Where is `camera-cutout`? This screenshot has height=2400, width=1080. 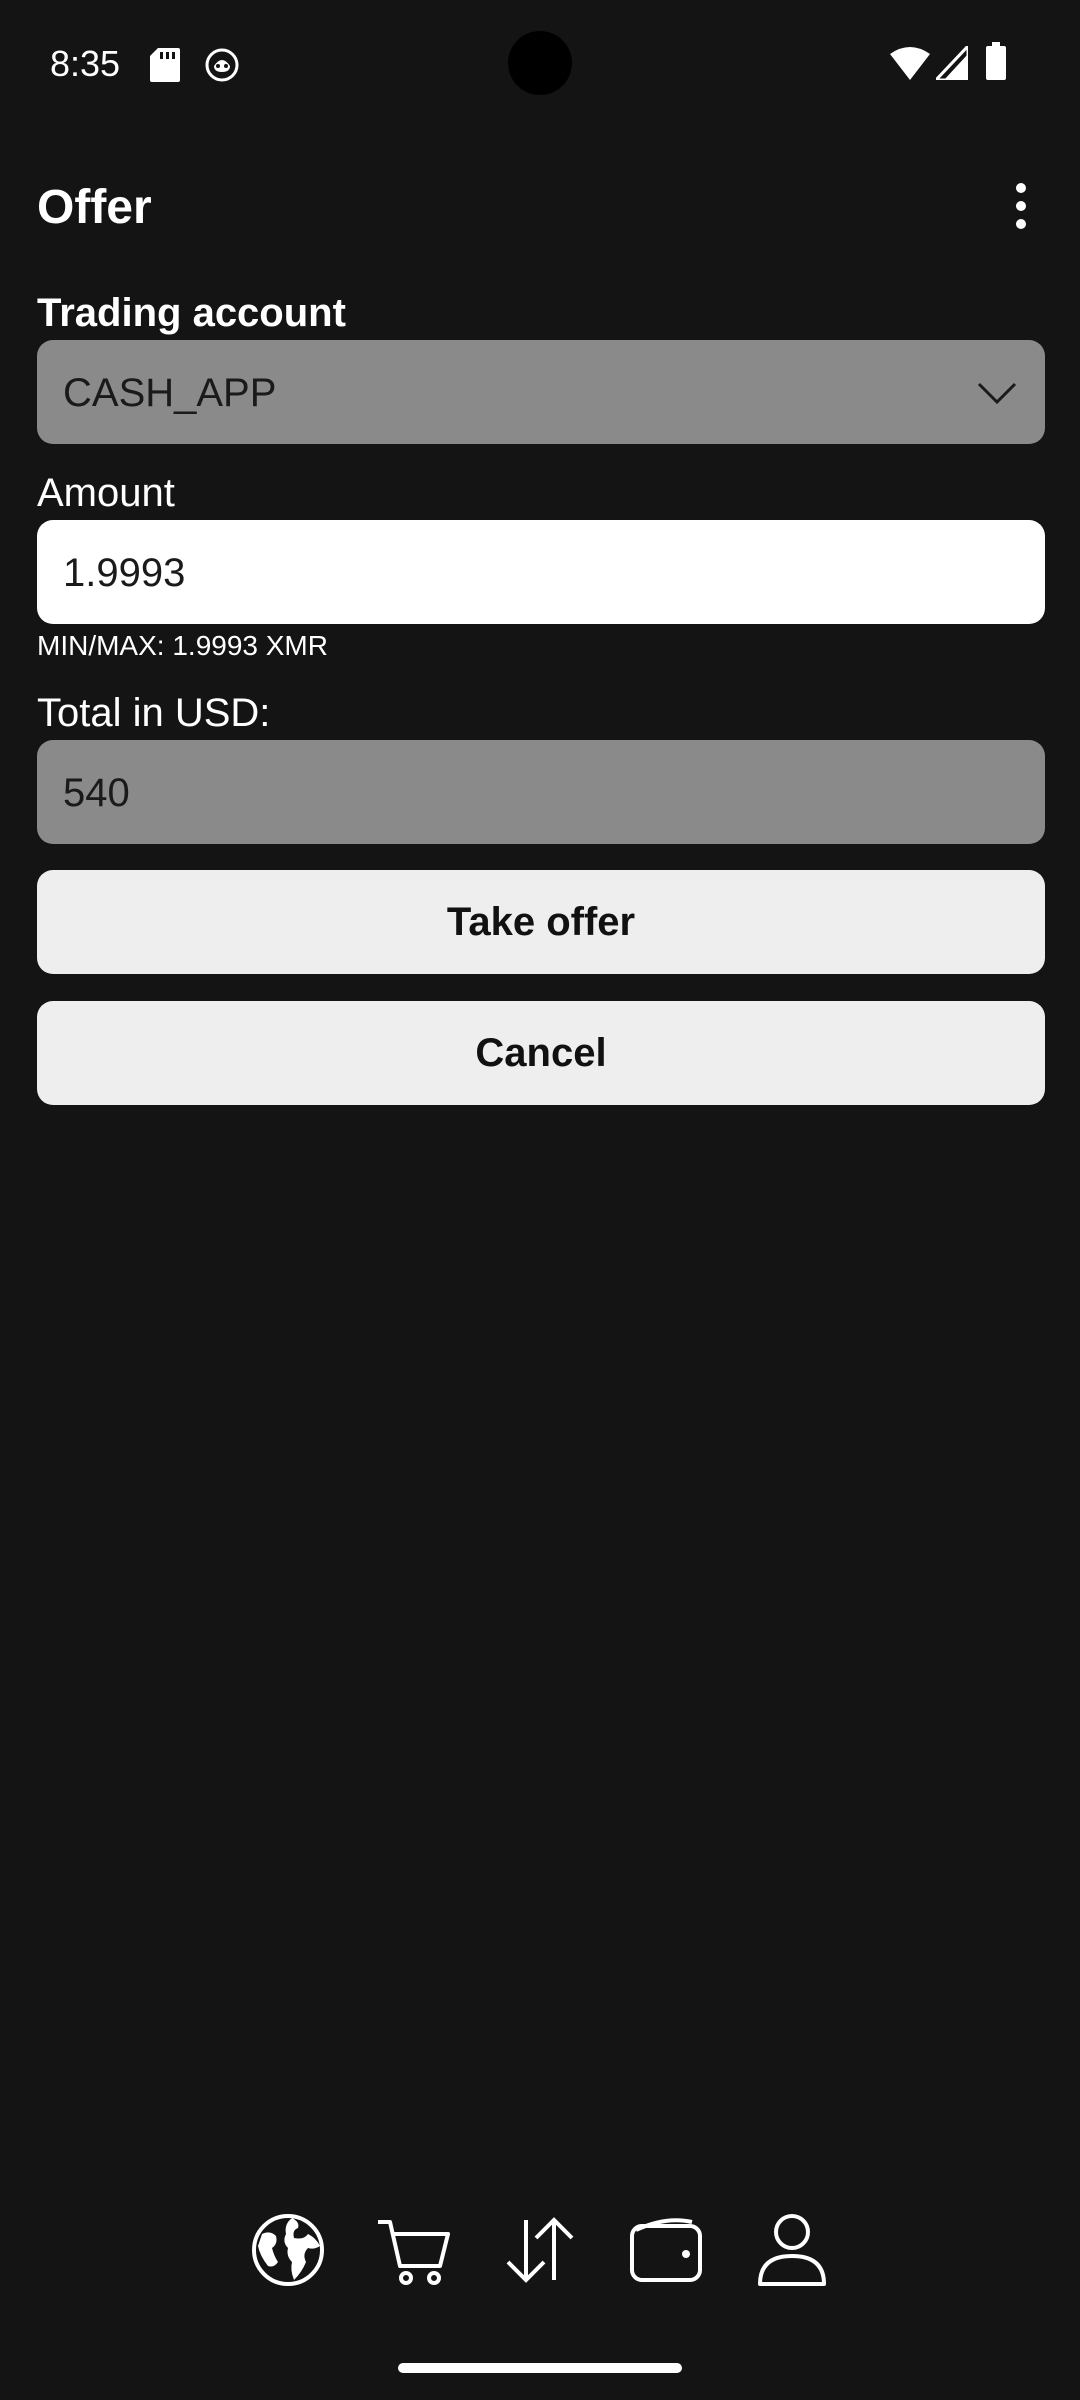 camera-cutout is located at coordinates (540, 63).